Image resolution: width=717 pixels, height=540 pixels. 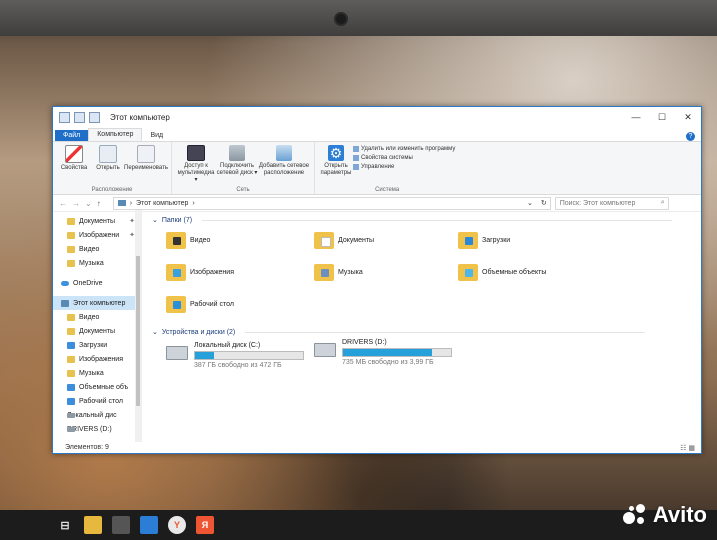 I want to click on downloads-folder-icon, so click(x=468, y=240).